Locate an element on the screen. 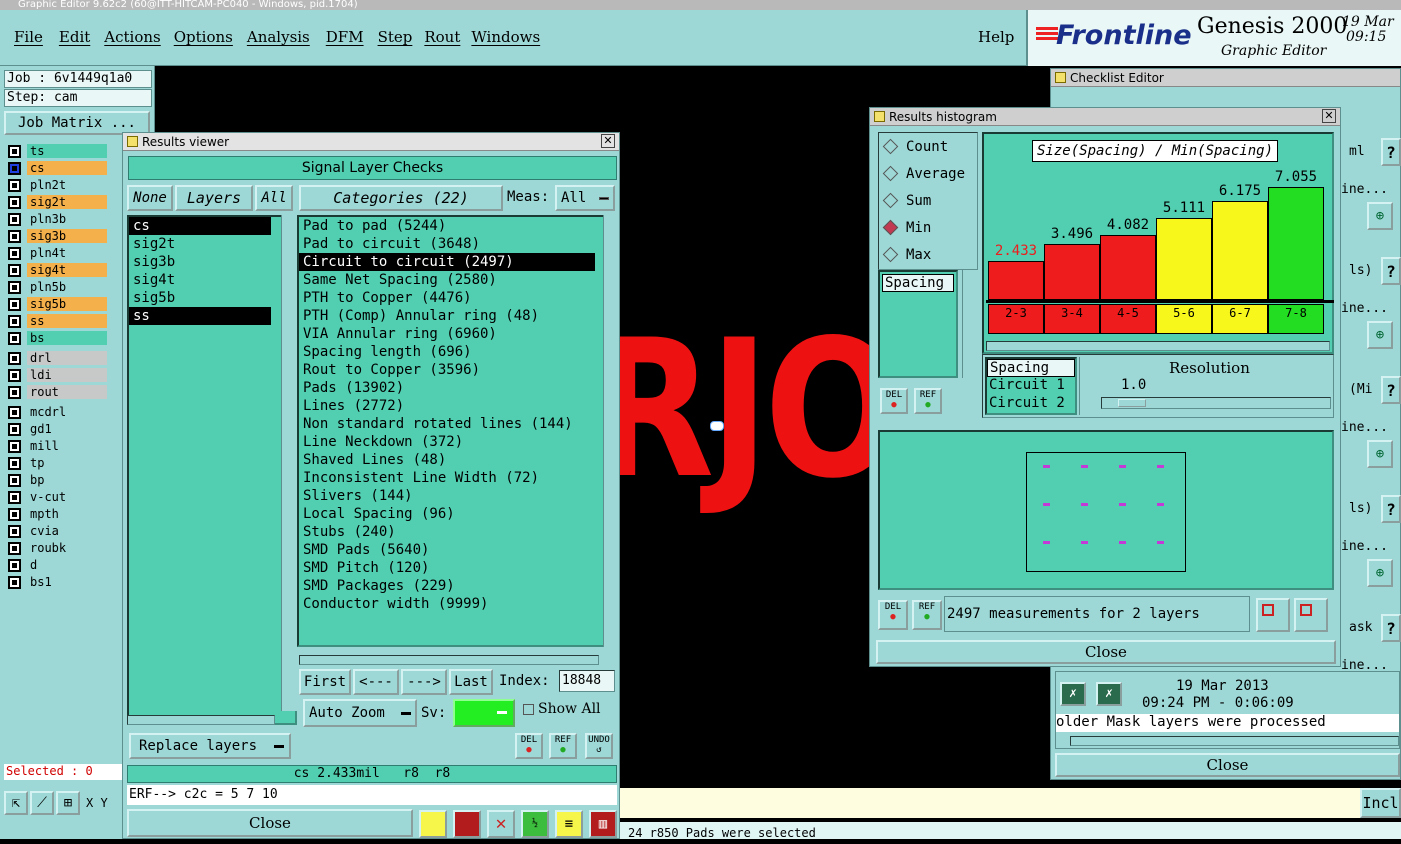 The height and width of the screenshot is (844, 1401). category-list-vscroll is located at coordinates (611, 431).